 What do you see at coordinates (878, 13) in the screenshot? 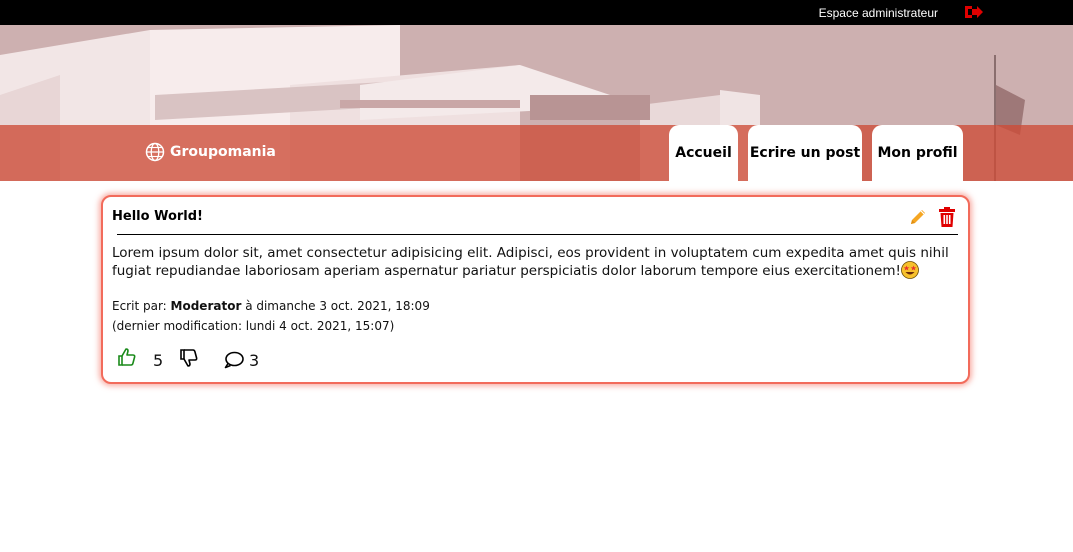
I see `admin-space-link: Espace administrateur` at bounding box center [878, 13].